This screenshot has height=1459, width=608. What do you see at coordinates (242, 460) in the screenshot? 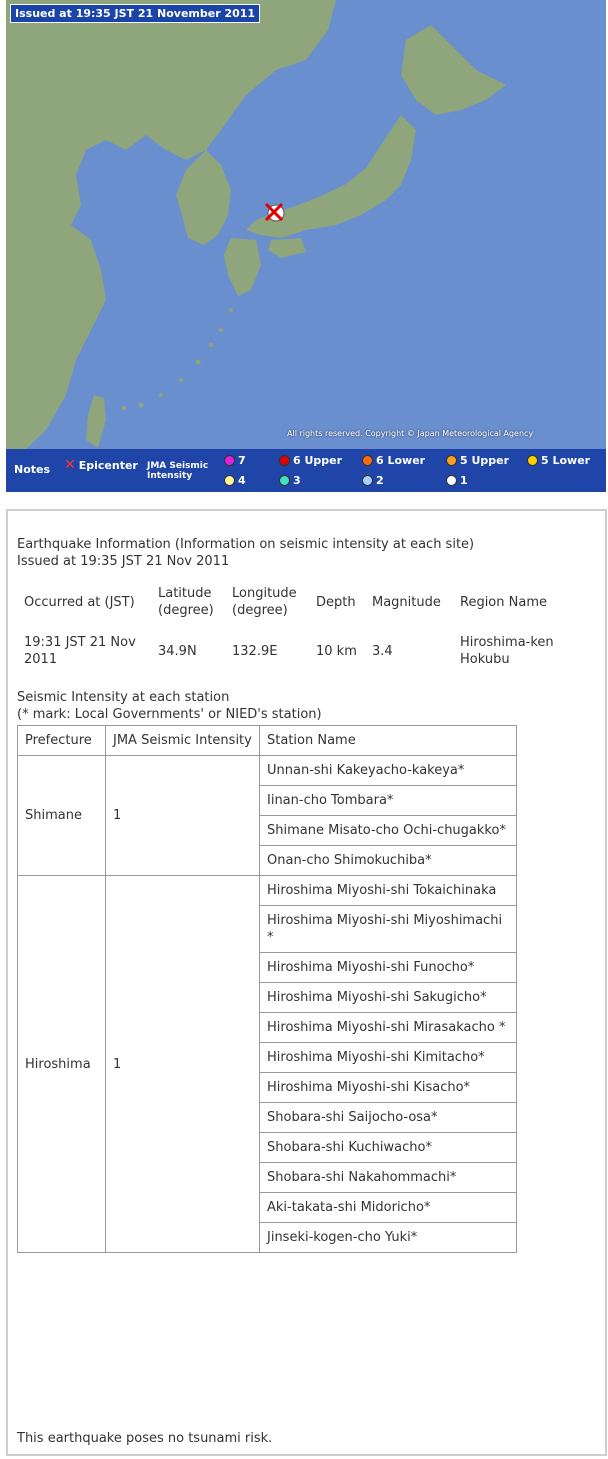
I see `legend-level-7-label: 7` at bounding box center [242, 460].